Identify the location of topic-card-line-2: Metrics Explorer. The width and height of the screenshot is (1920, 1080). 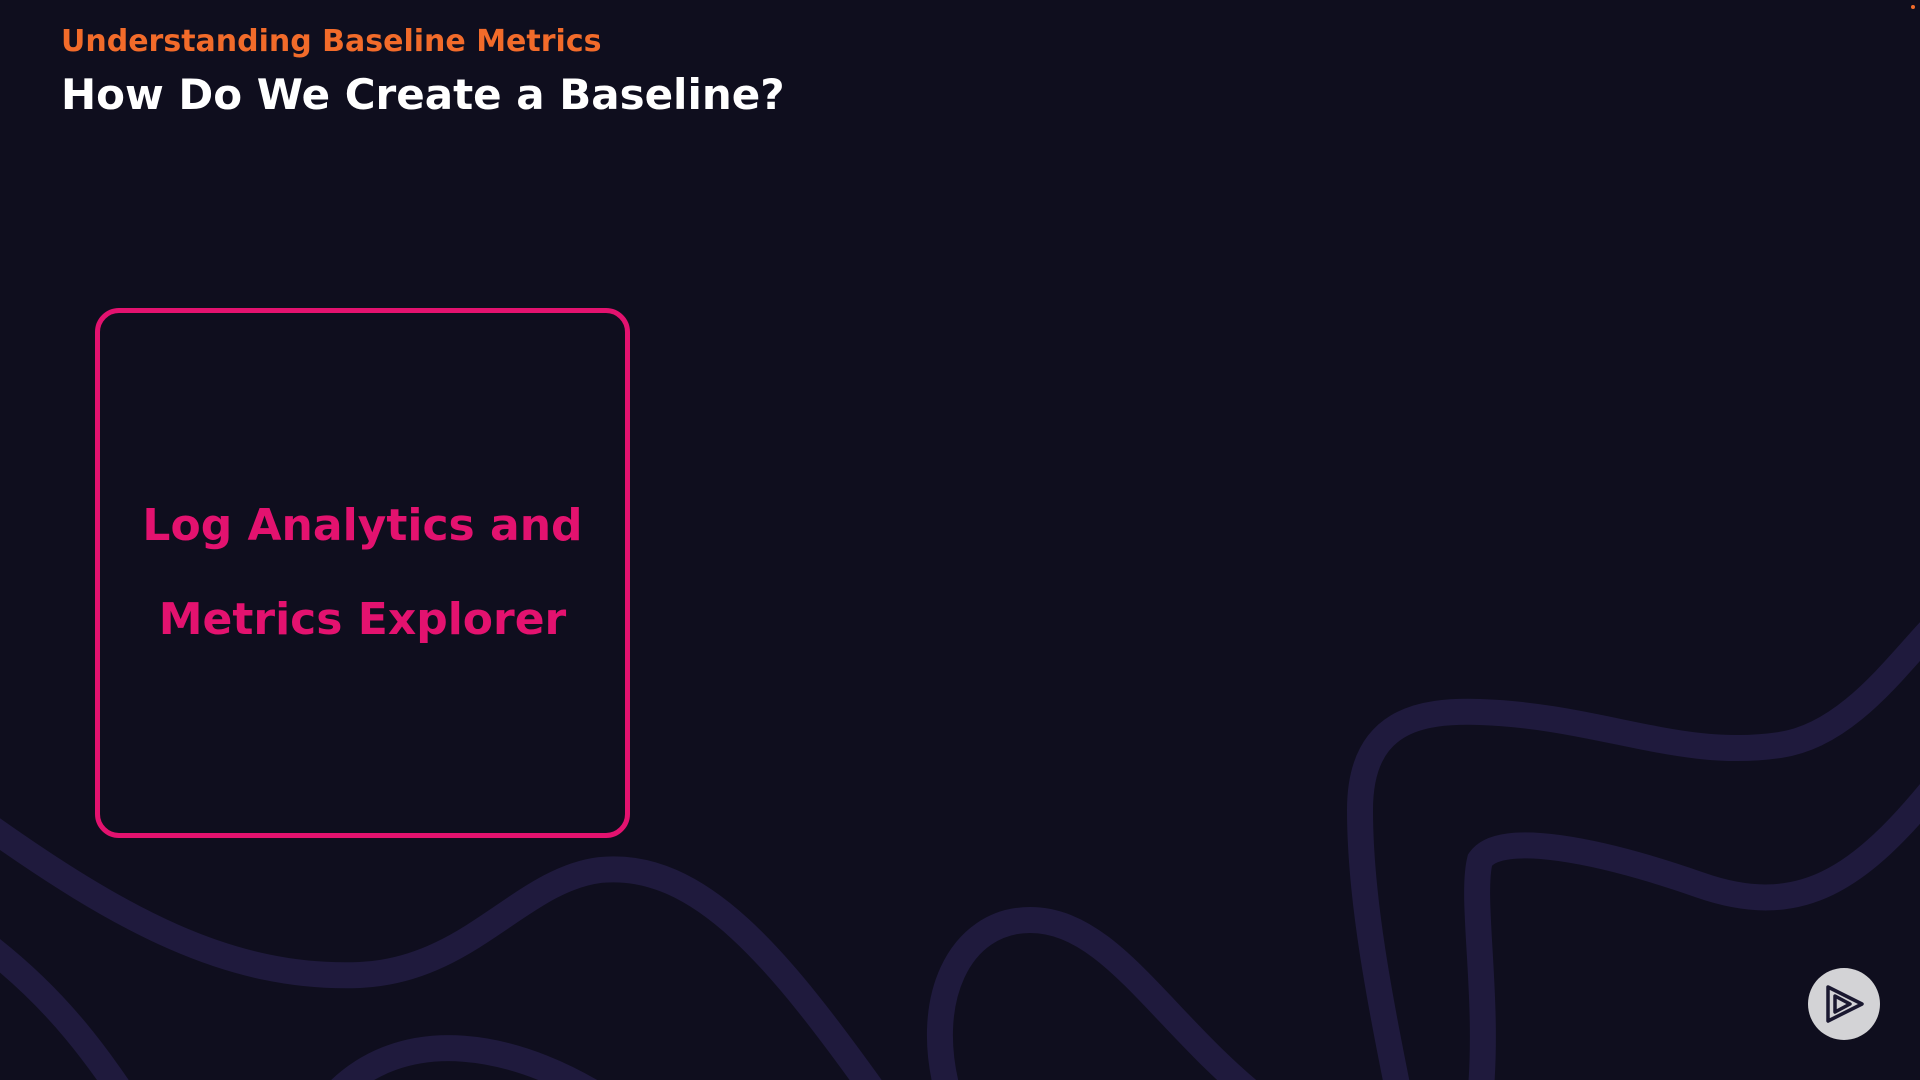
(362, 619).